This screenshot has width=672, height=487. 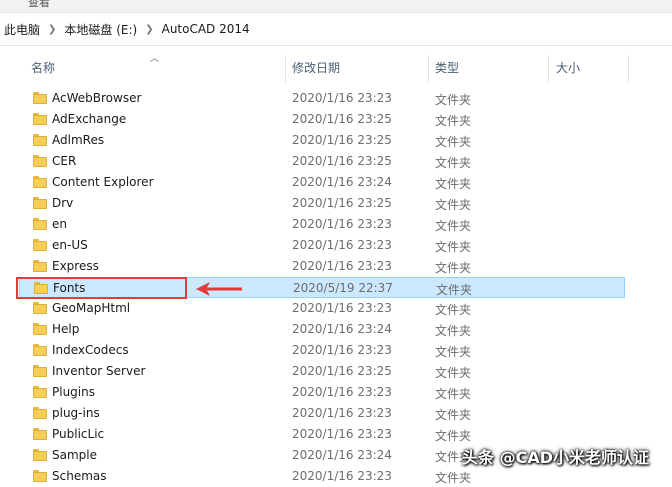 I want to click on file-name: GeoMapHtml, so click(x=91, y=308).